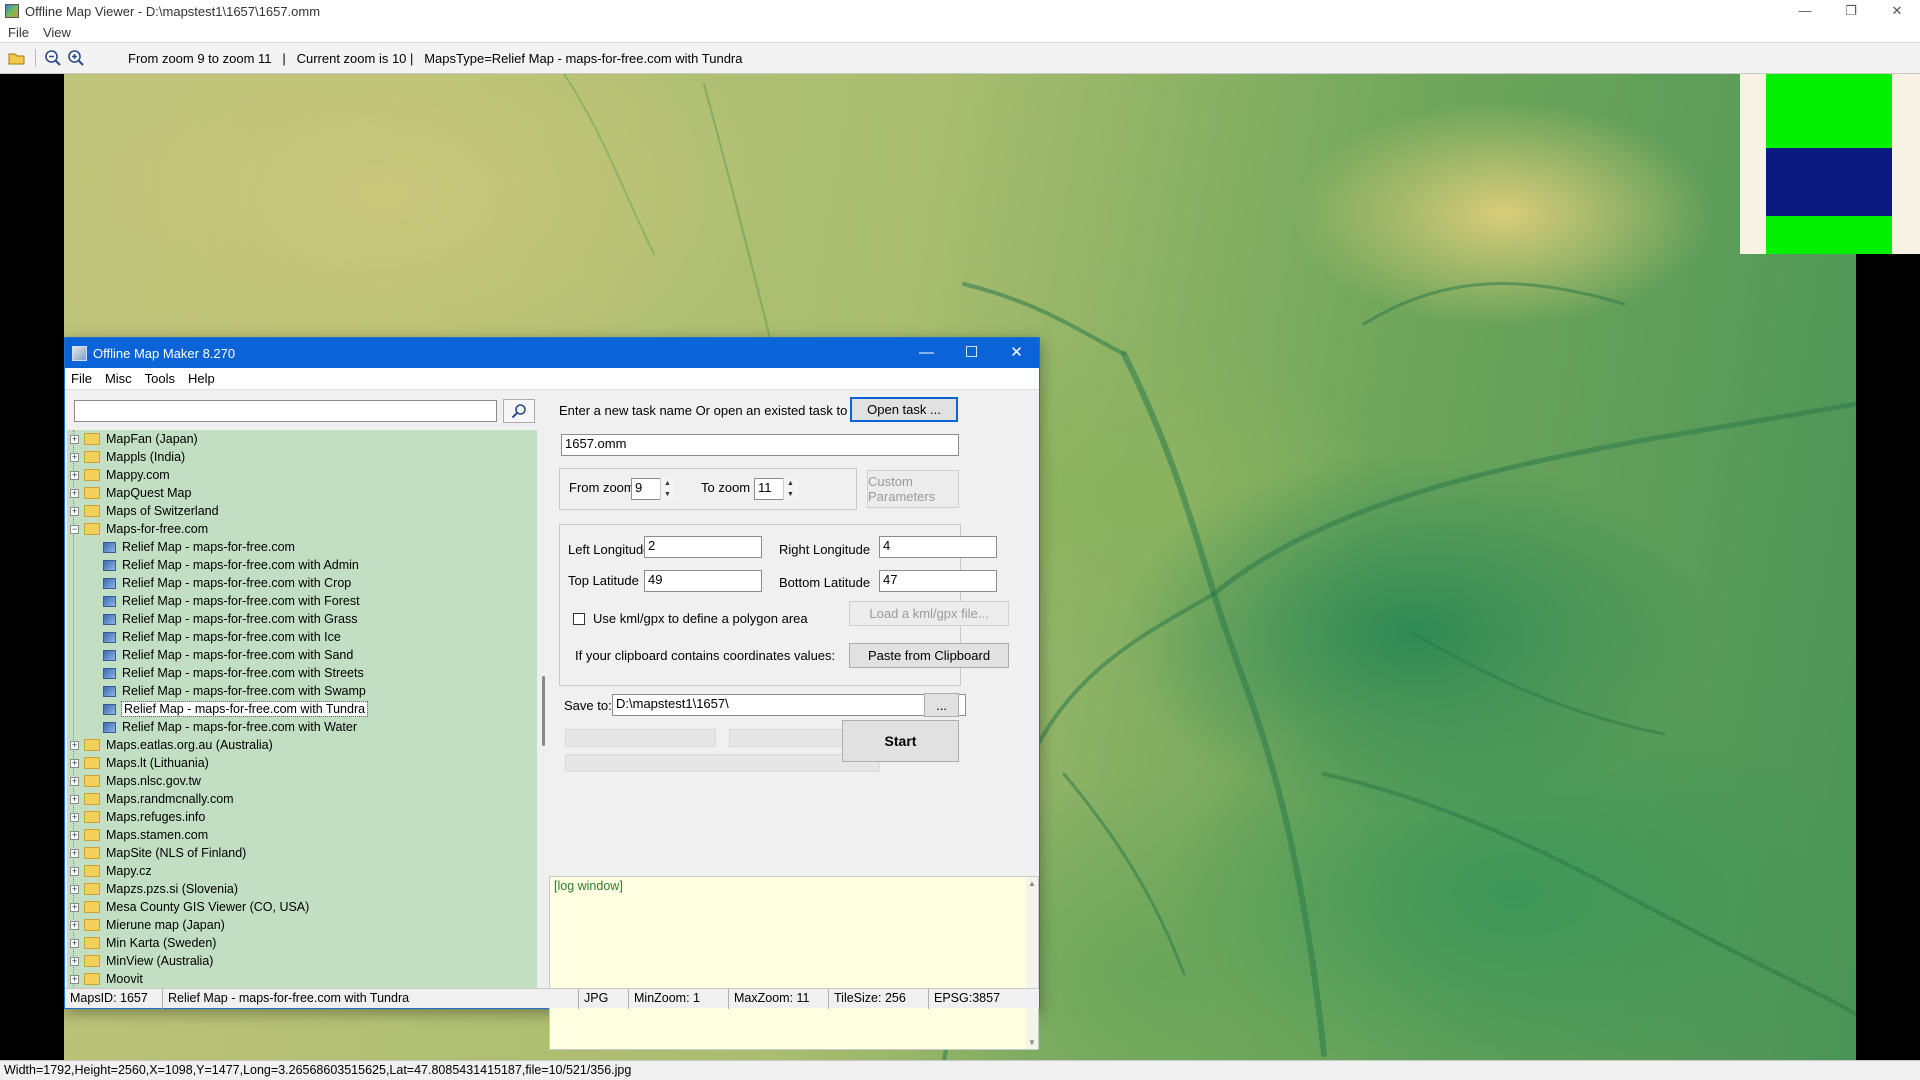 The width and height of the screenshot is (1920, 1080). Describe the element at coordinates (302, 529) in the screenshot. I see `tree-folder-item: − Maps-for-free.com` at that location.